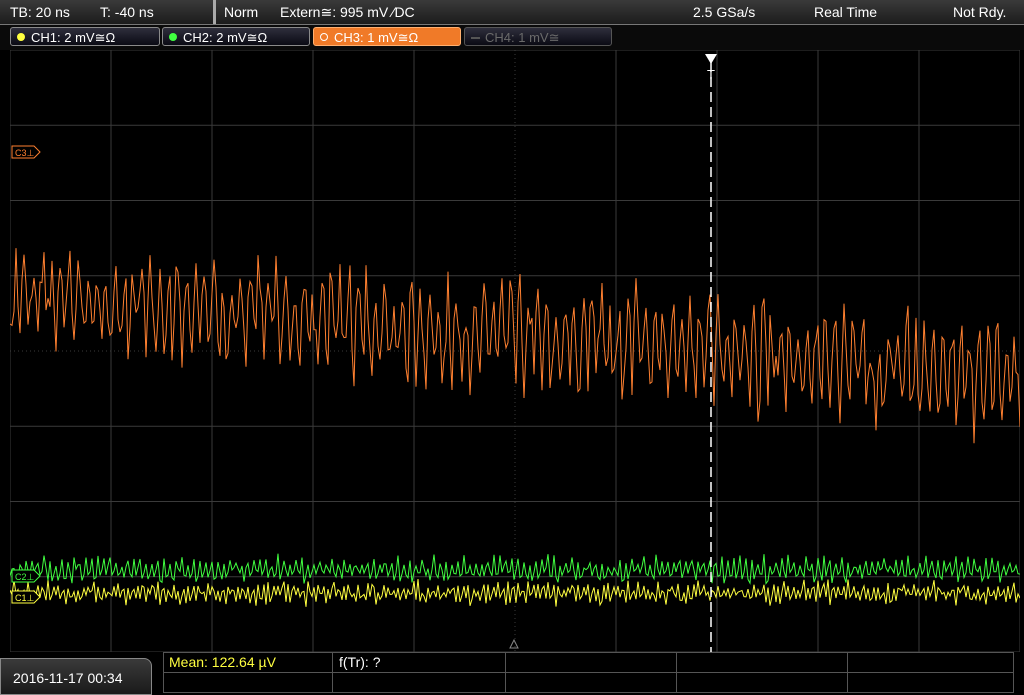 This screenshot has height=695, width=1024. I want to click on sample-rate: 2.5 GSa/s, so click(724, 12).